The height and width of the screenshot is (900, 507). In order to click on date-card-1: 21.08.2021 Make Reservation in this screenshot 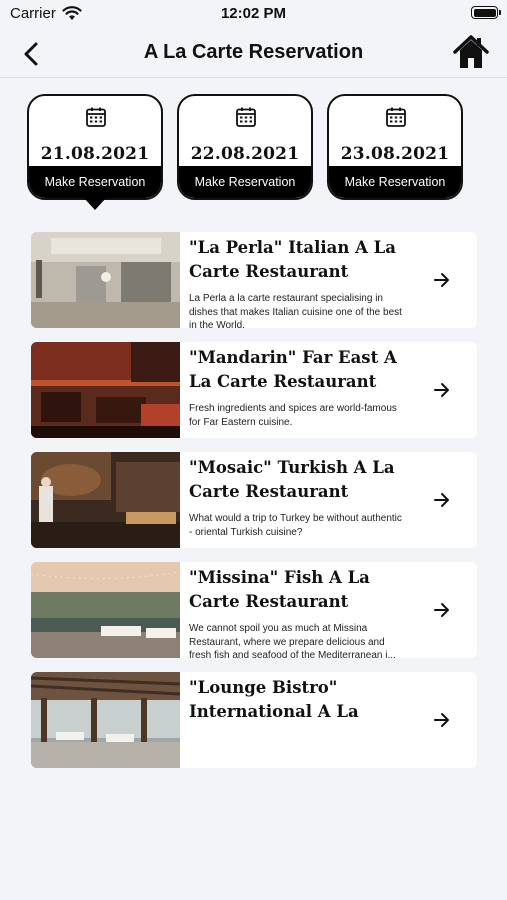, I will do `click(95, 147)`.